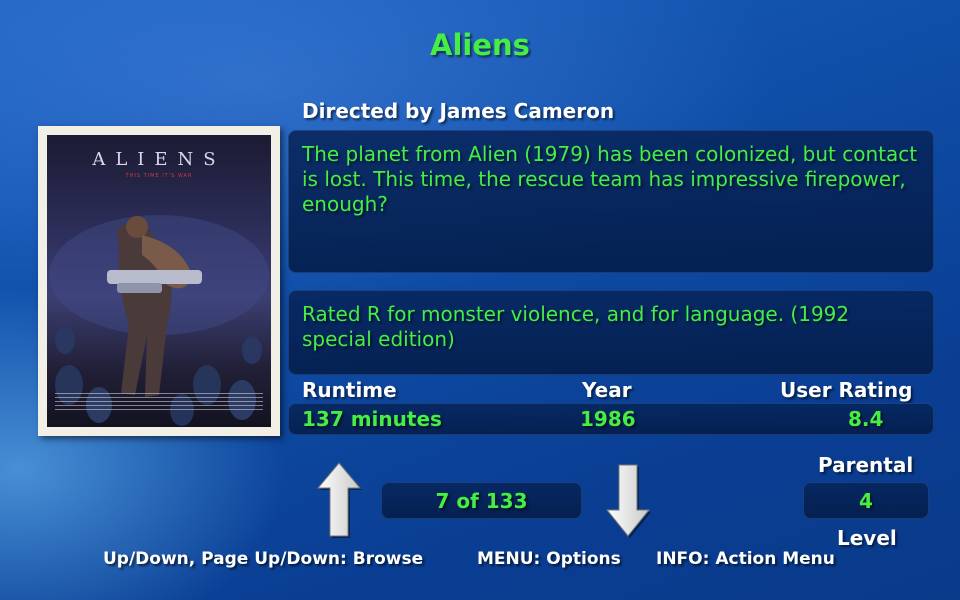 This screenshot has height=600, width=960. Describe the element at coordinates (866, 419) in the screenshot. I see `user-rating-value: 8.4` at that location.